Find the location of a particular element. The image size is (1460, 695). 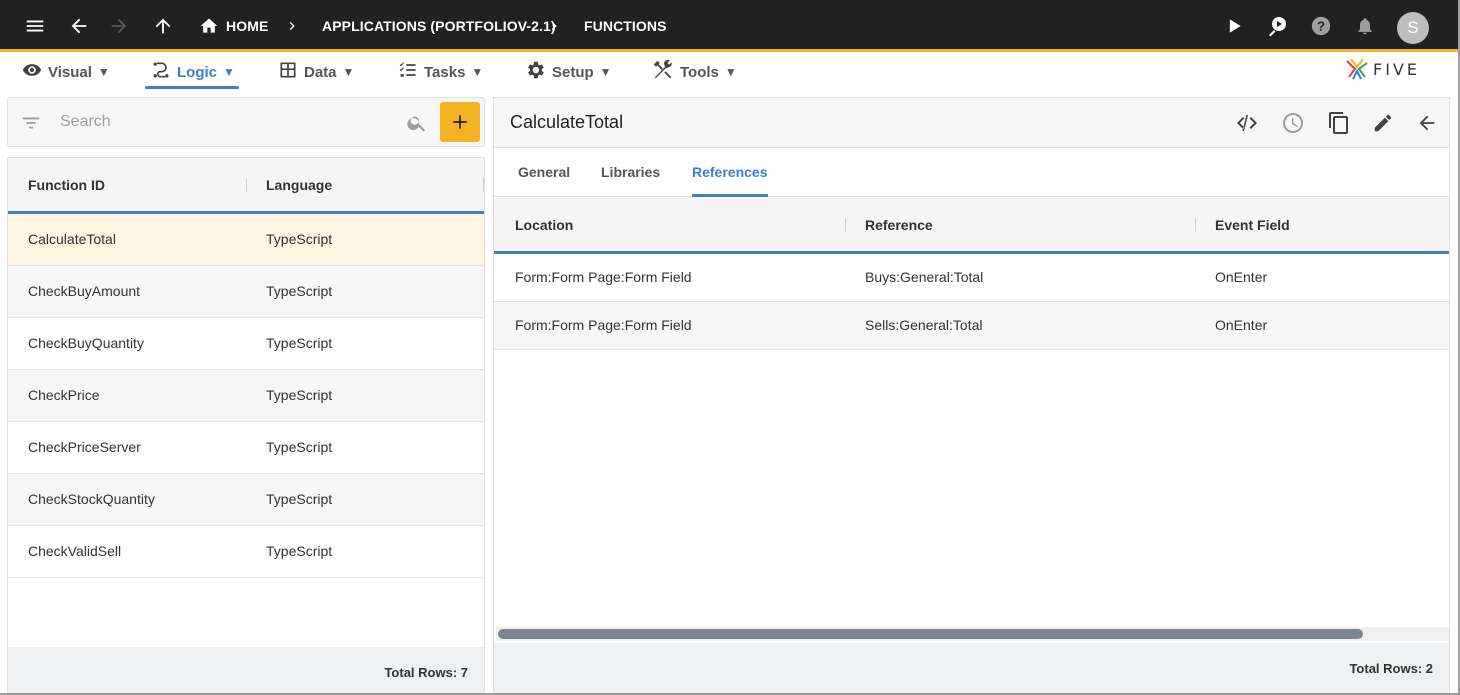

menu-tasks: Tasks ▼ is located at coordinates (440, 72).